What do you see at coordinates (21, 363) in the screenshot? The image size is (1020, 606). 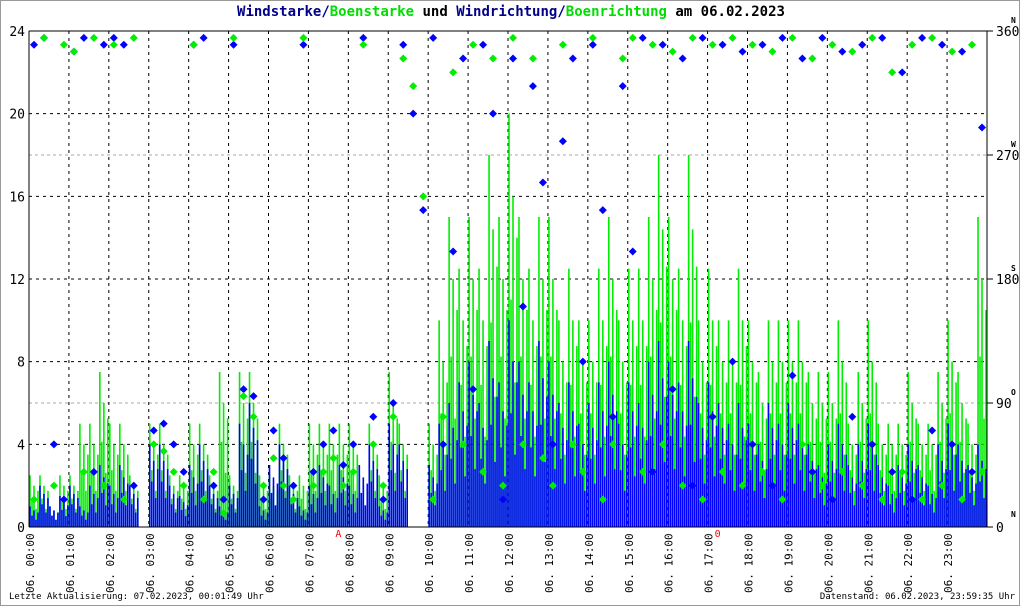 I see `y-tick-label: 8` at bounding box center [21, 363].